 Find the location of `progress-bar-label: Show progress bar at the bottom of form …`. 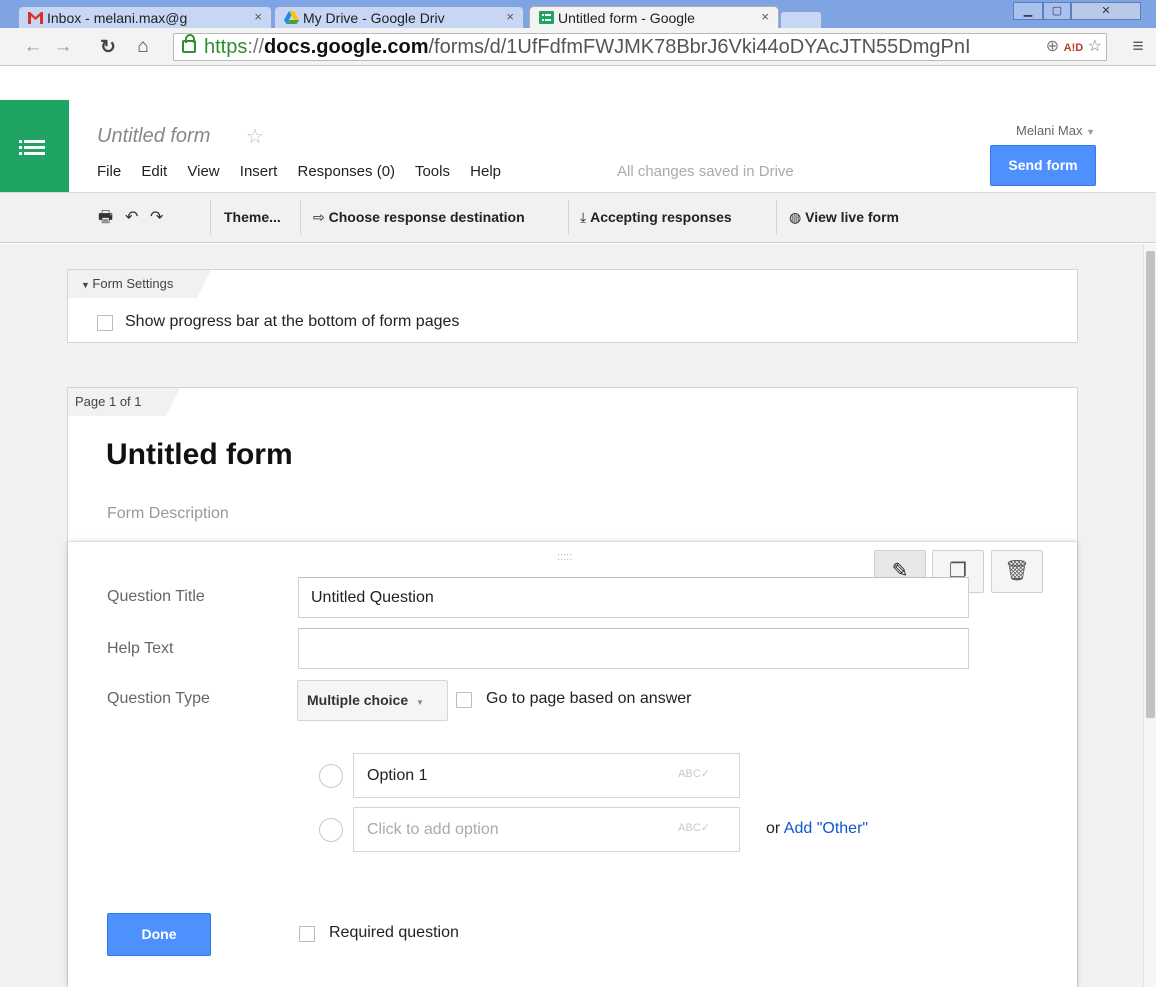

progress-bar-label: Show progress bar at the bottom of form … is located at coordinates (292, 321).